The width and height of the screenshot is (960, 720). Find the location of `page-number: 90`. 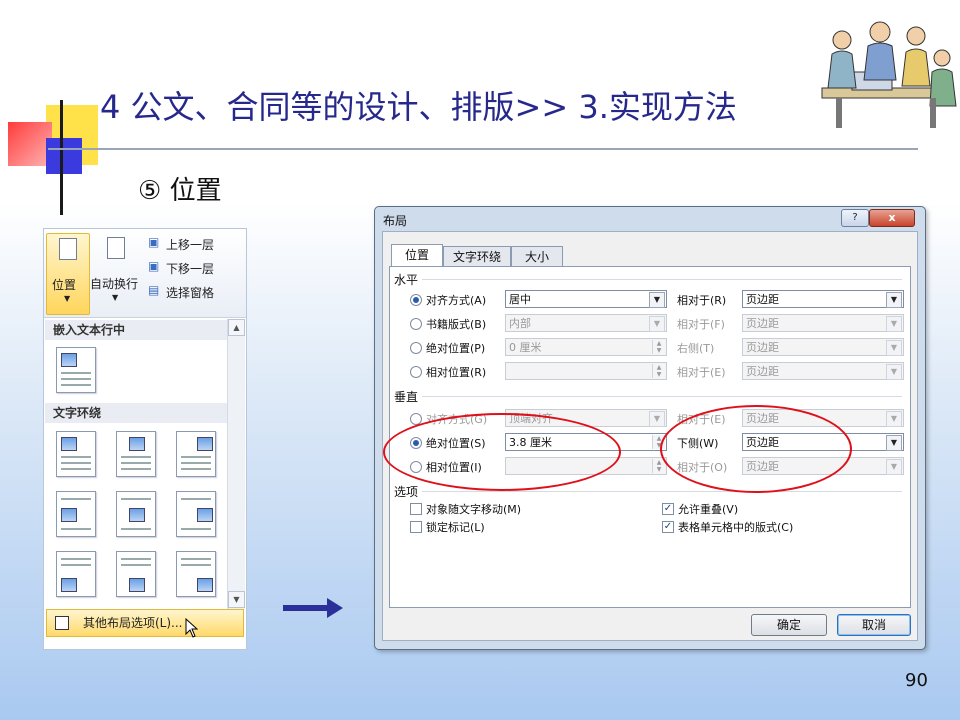

page-number: 90 is located at coordinates (916, 680).